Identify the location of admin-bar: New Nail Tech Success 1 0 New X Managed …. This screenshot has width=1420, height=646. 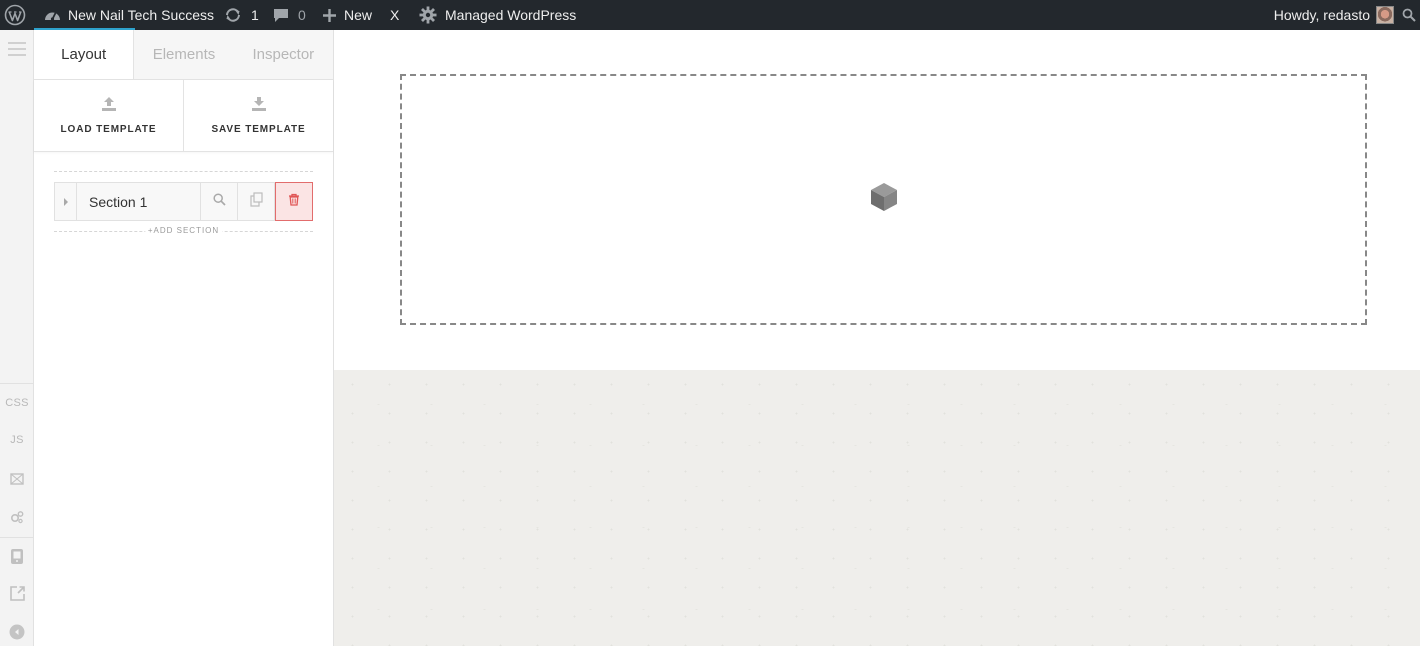
(710, 15).